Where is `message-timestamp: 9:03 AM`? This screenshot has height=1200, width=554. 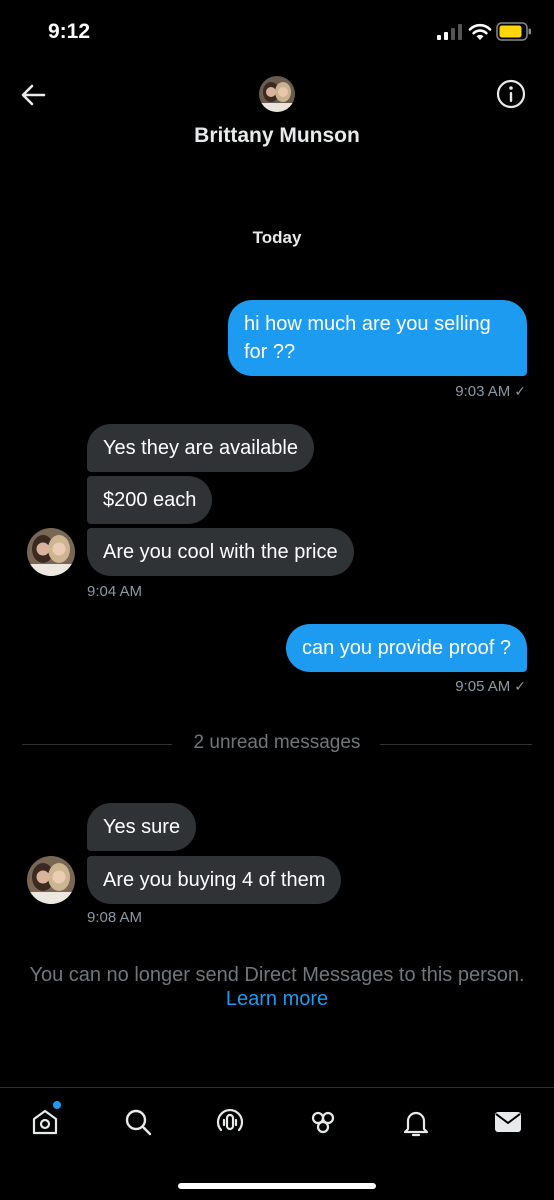
message-timestamp: 9:03 AM is located at coordinates (483, 391).